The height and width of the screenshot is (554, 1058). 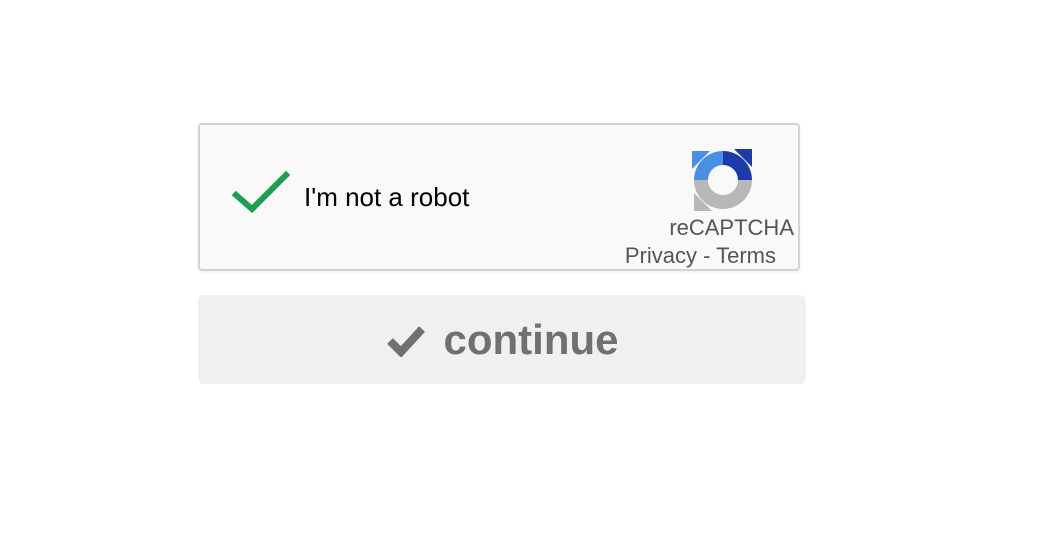 I want to click on recaptcha-logo-icon, so click(x=722, y=180).